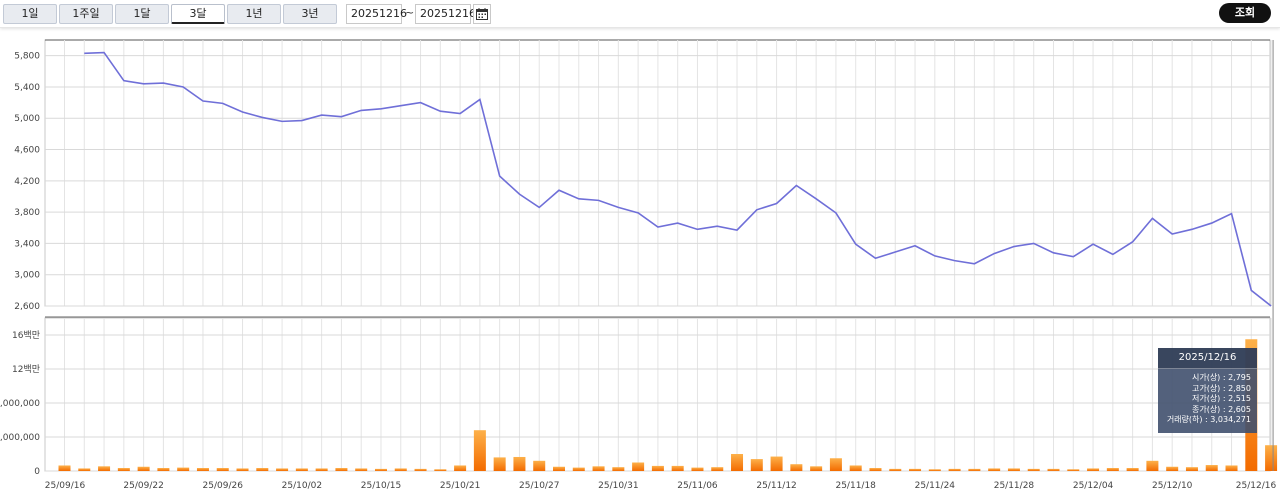 This screenshot has height=501, width=1280. Describe the element at coordinates (142, 14) in the screenshot. I see `period-button-1month: 1달` at that location.